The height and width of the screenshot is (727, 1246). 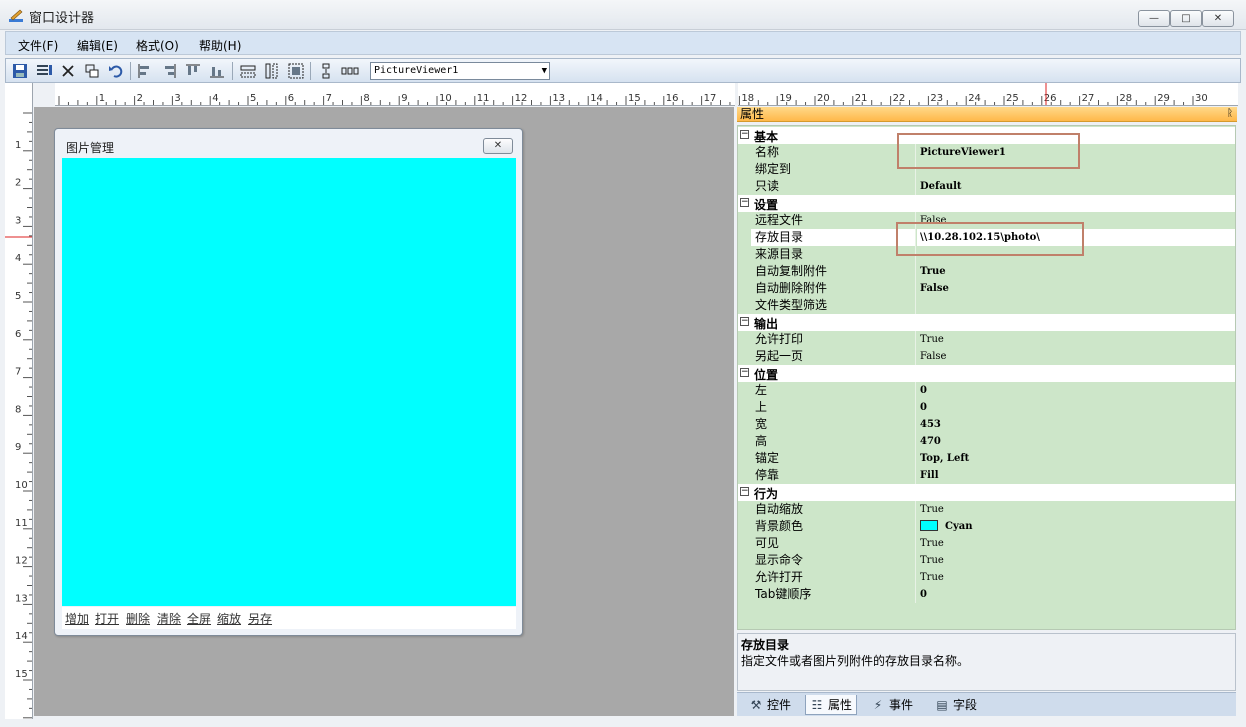 I want to click on property-row: 另起一页 False, so click(x=986, y=356).